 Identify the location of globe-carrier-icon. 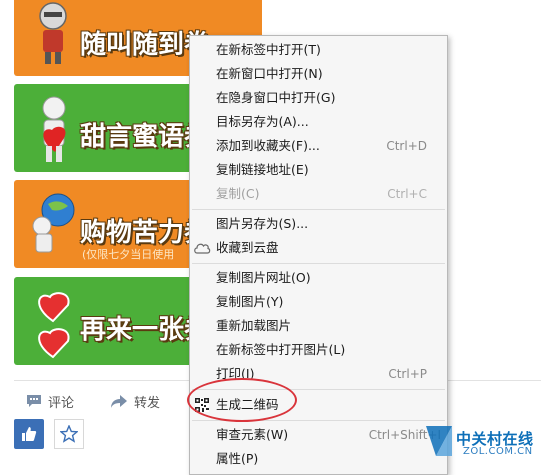
(53, 223).